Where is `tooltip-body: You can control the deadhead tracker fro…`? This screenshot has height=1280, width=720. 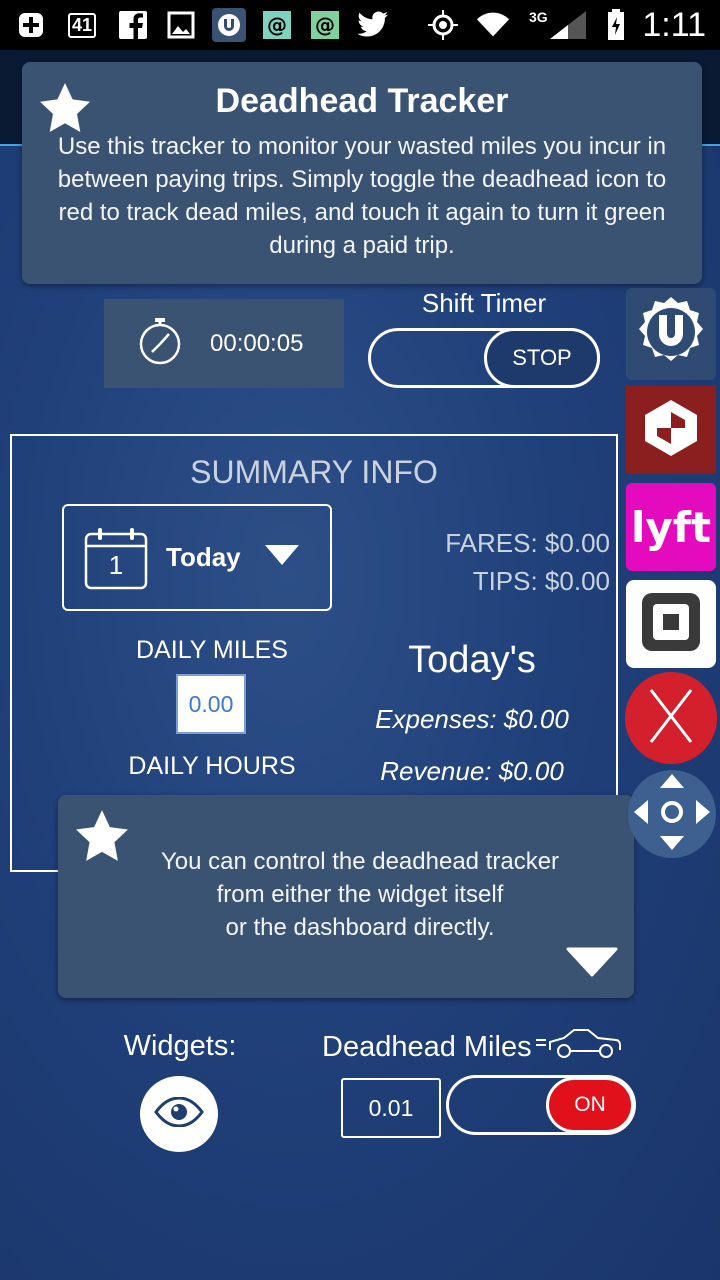 tooltip-body: You can control the deadhead tracker fro… is located at coordinates (360, 894).